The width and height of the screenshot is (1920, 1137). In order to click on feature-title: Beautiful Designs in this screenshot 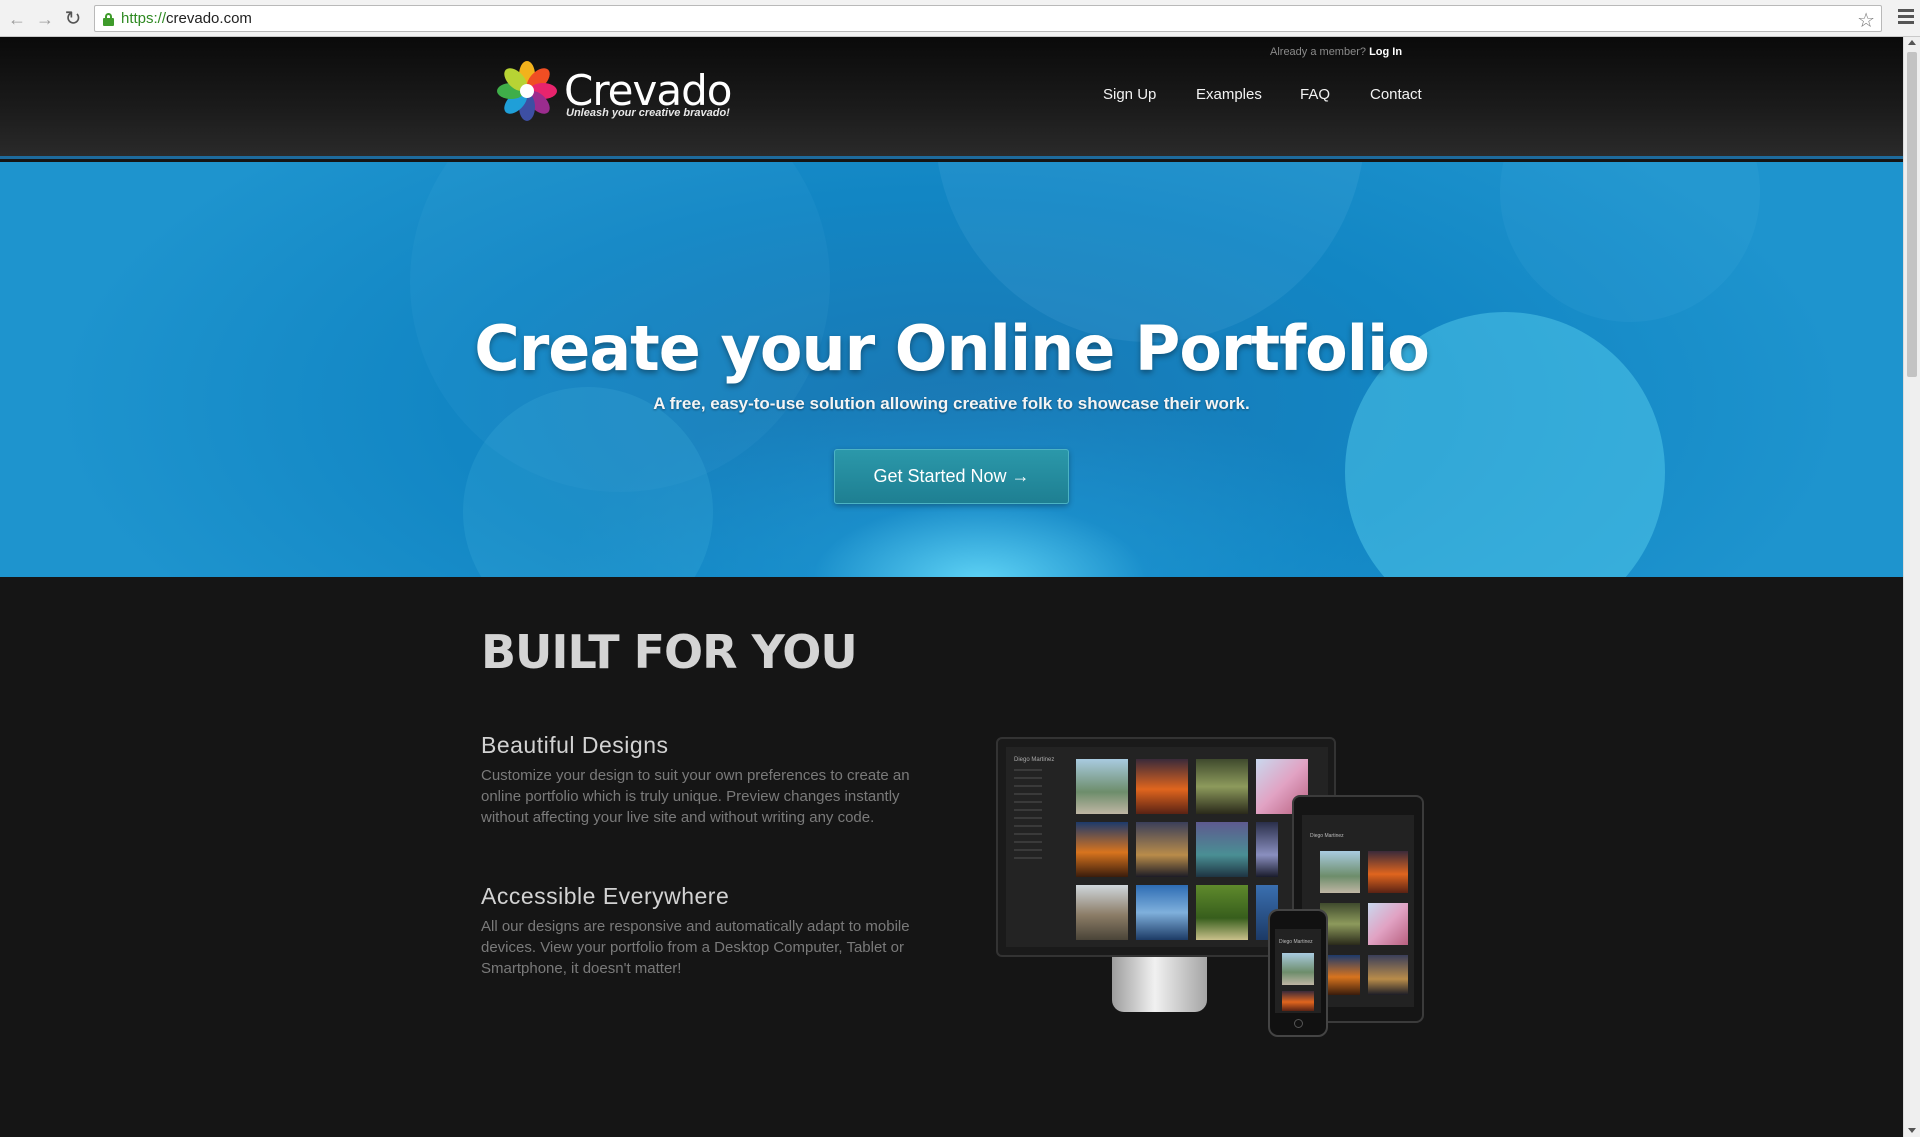, I will do `click(575, 745)`.